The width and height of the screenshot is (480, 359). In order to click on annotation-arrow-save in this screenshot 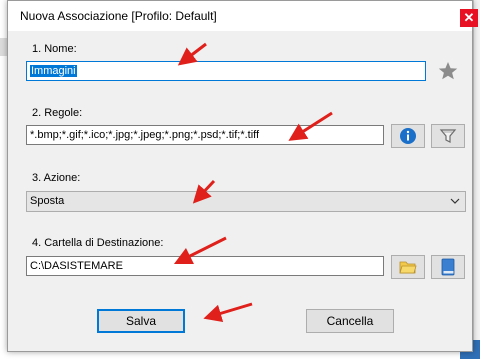, I will do `click(228, 312)`.